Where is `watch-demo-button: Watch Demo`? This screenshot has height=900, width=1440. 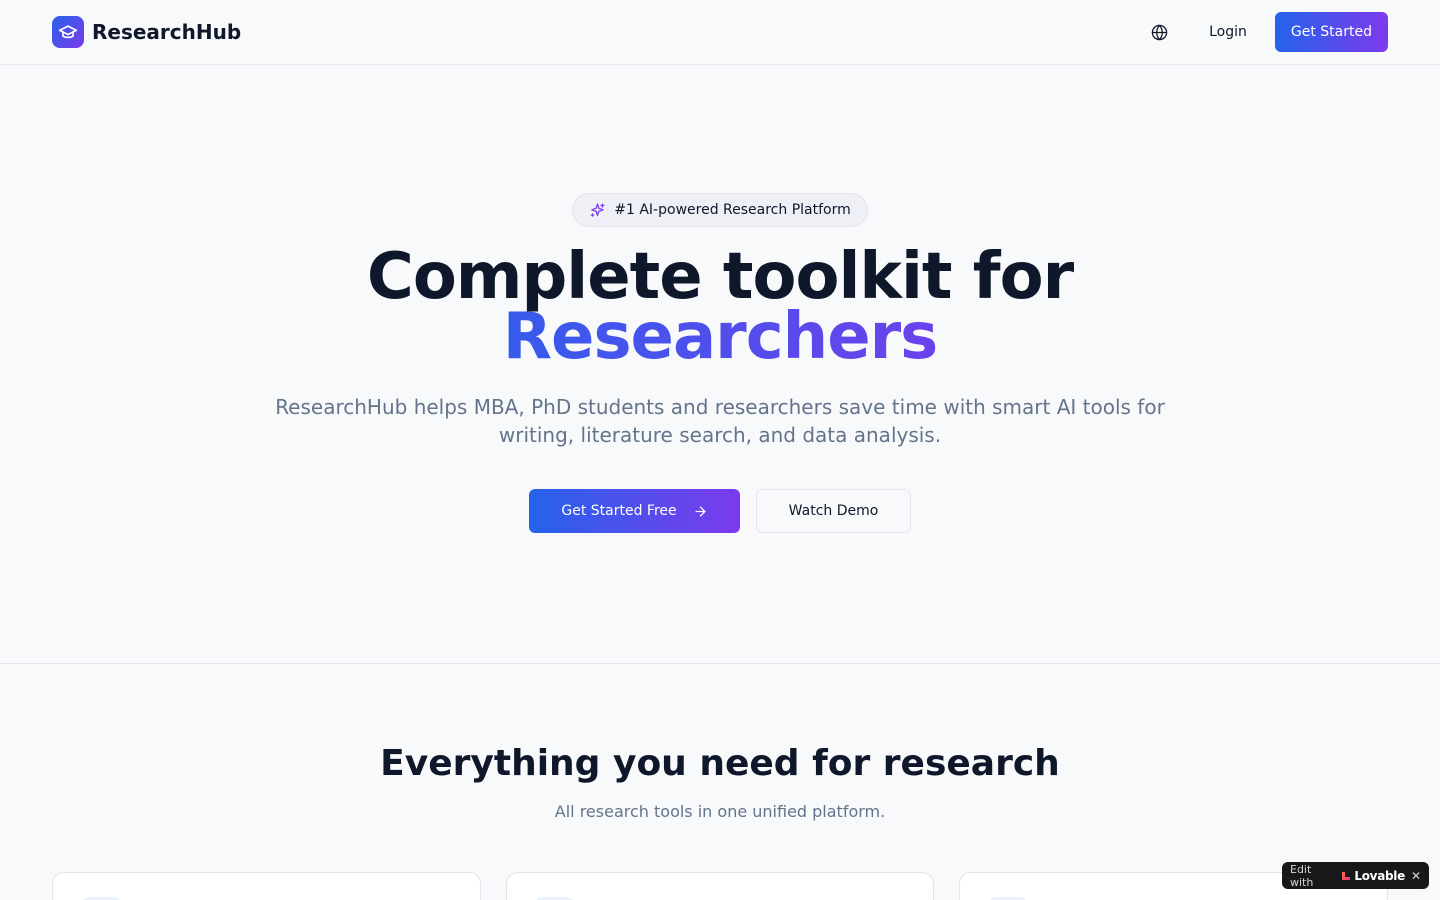
watch-demo-button: Watch Demo is located at coordinates (833, 511).